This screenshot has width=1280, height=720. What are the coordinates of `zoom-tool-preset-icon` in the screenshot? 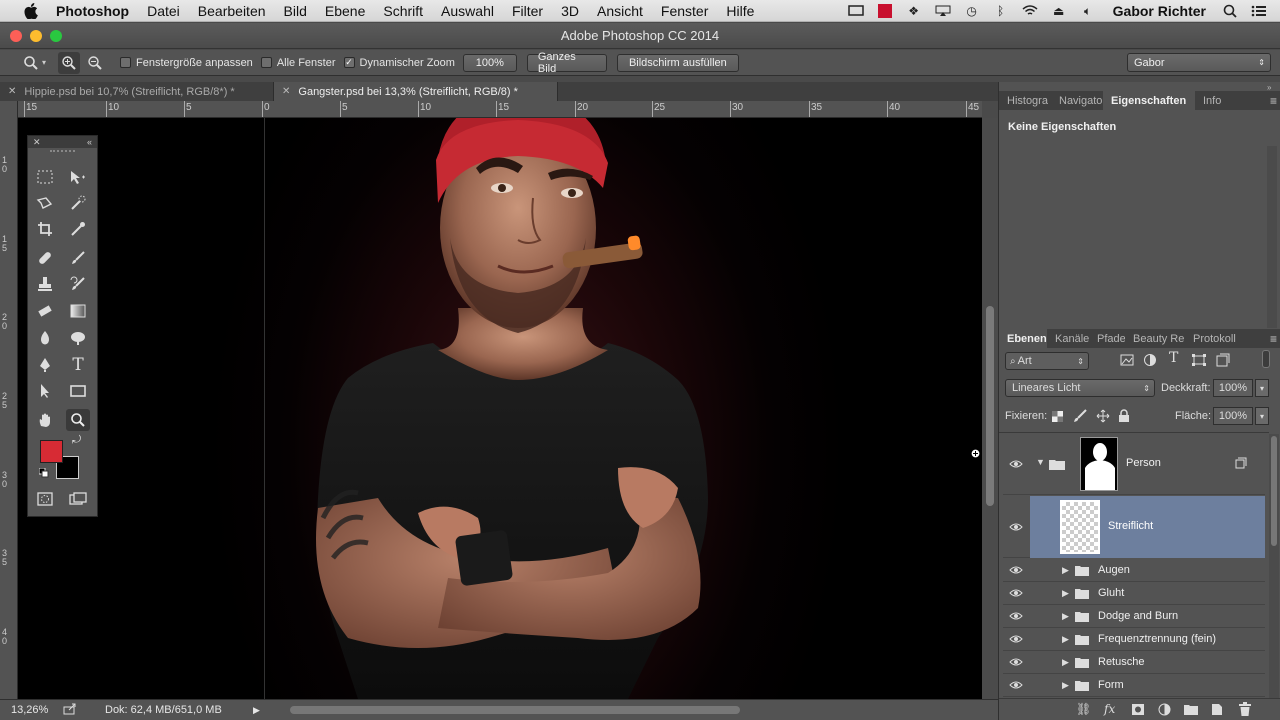 It's located at (31, 63).